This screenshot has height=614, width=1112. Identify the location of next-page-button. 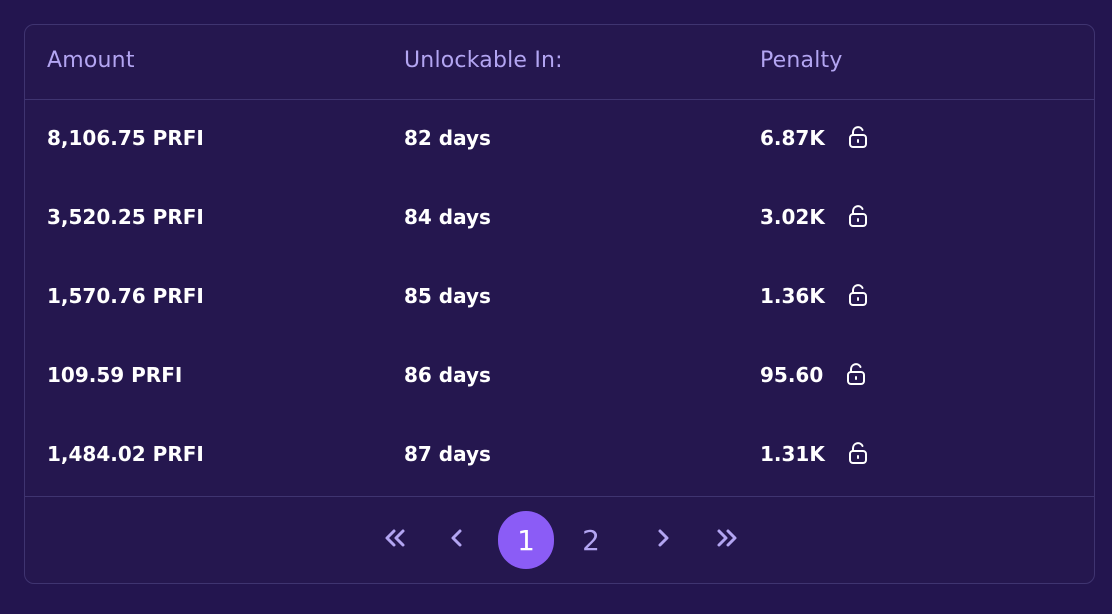
(664, 540).